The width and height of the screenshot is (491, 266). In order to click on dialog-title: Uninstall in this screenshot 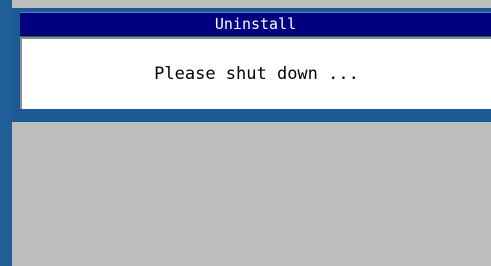, I will do `click(255, 24)`.